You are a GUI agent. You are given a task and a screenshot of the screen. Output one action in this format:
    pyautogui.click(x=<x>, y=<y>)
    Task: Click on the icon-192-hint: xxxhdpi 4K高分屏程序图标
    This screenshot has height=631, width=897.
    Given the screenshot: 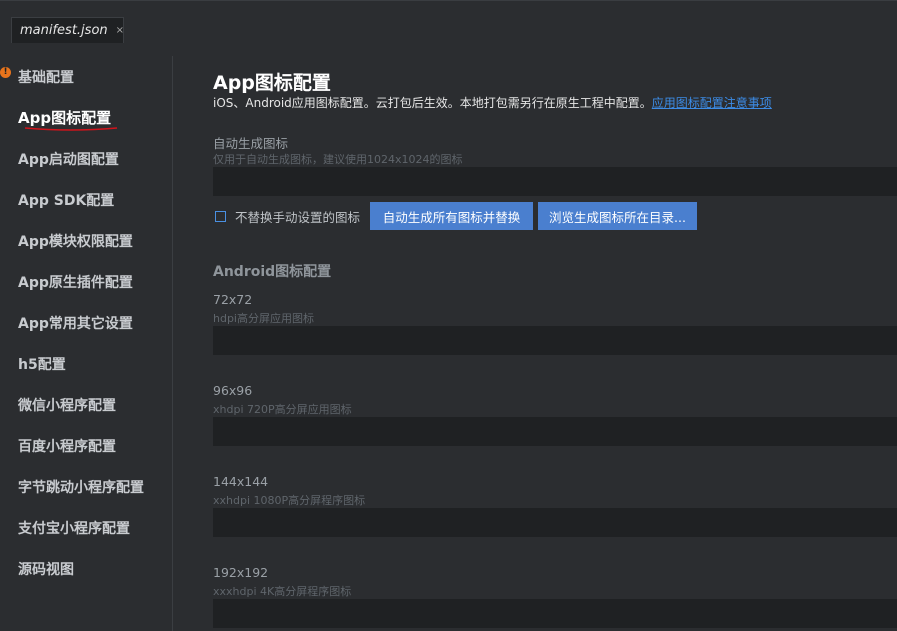 What is the action you would take?
    pyautogui.click(x=282, y=591)
    